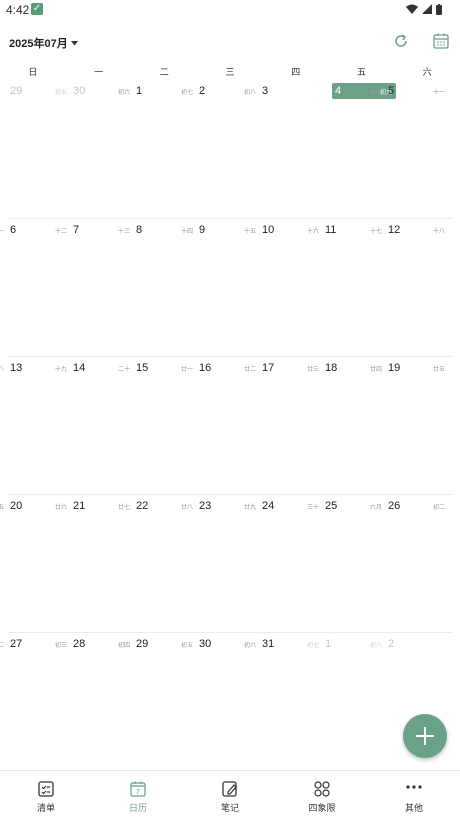 The height and width of the screenshot is (819, 460). I want to click on calendar-day-cell: 4 初九, so click(359, 149).